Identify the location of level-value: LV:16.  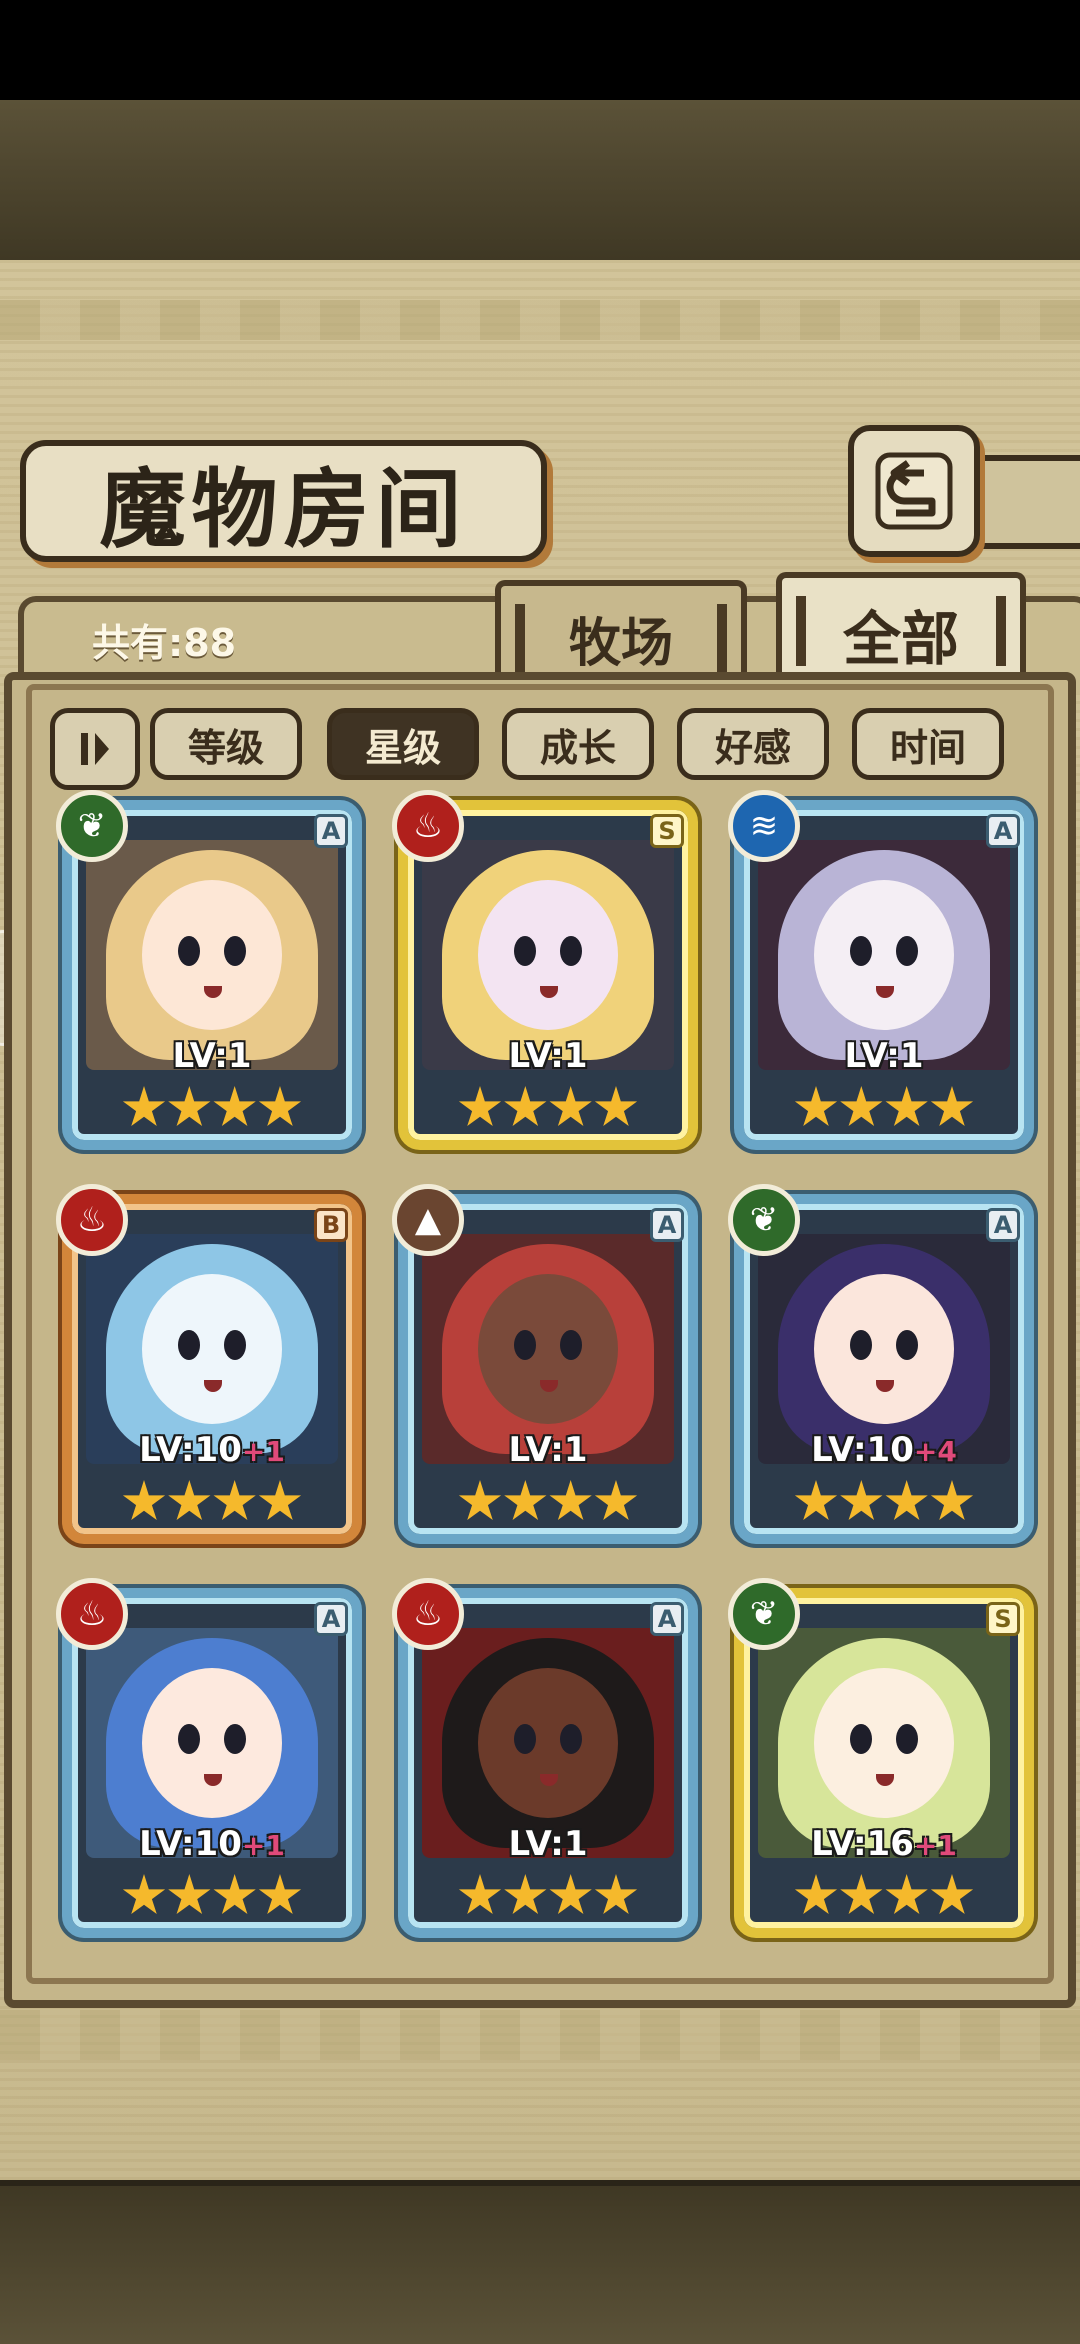
(862, 1844).